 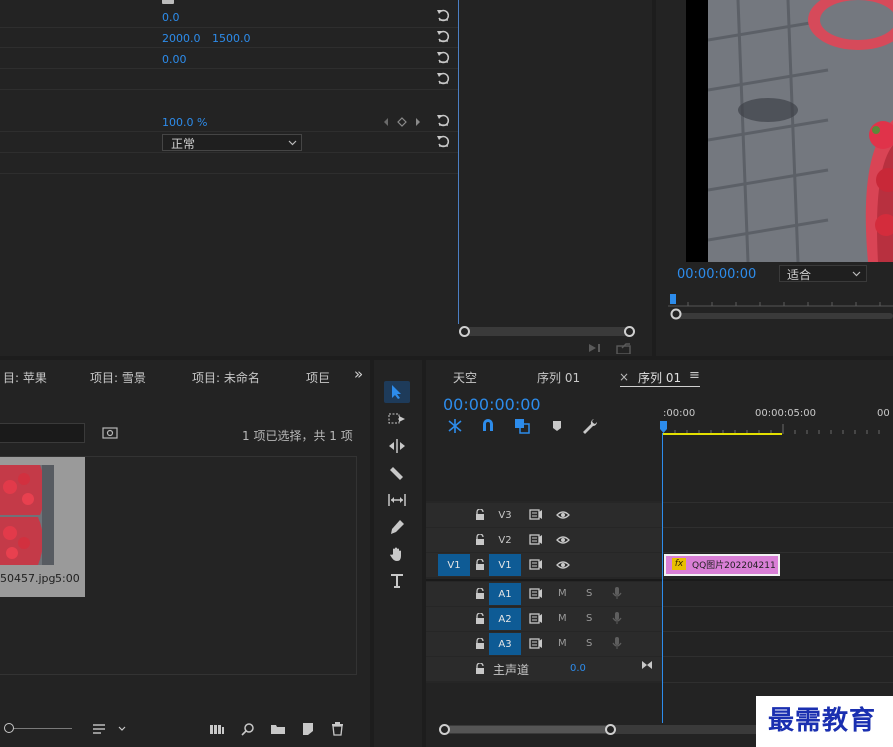 I want to click on close-tab-icon: ×, so click(x=624, y=377).